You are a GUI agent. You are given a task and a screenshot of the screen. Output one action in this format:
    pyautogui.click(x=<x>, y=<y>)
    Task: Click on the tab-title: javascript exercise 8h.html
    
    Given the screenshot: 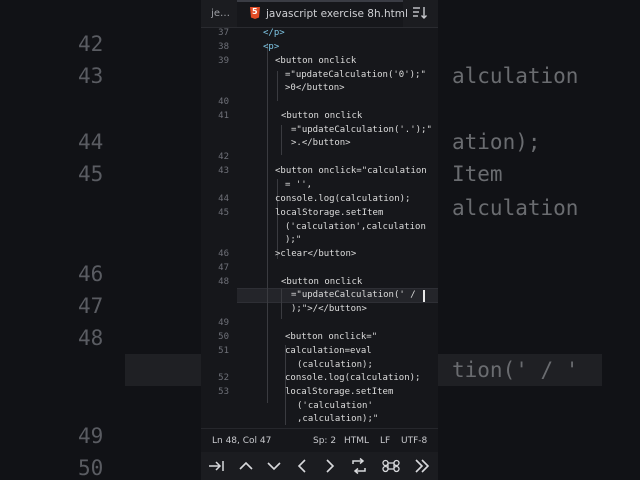 What is the action you would take?
    pyautogui.click(x=337, y=14)
    